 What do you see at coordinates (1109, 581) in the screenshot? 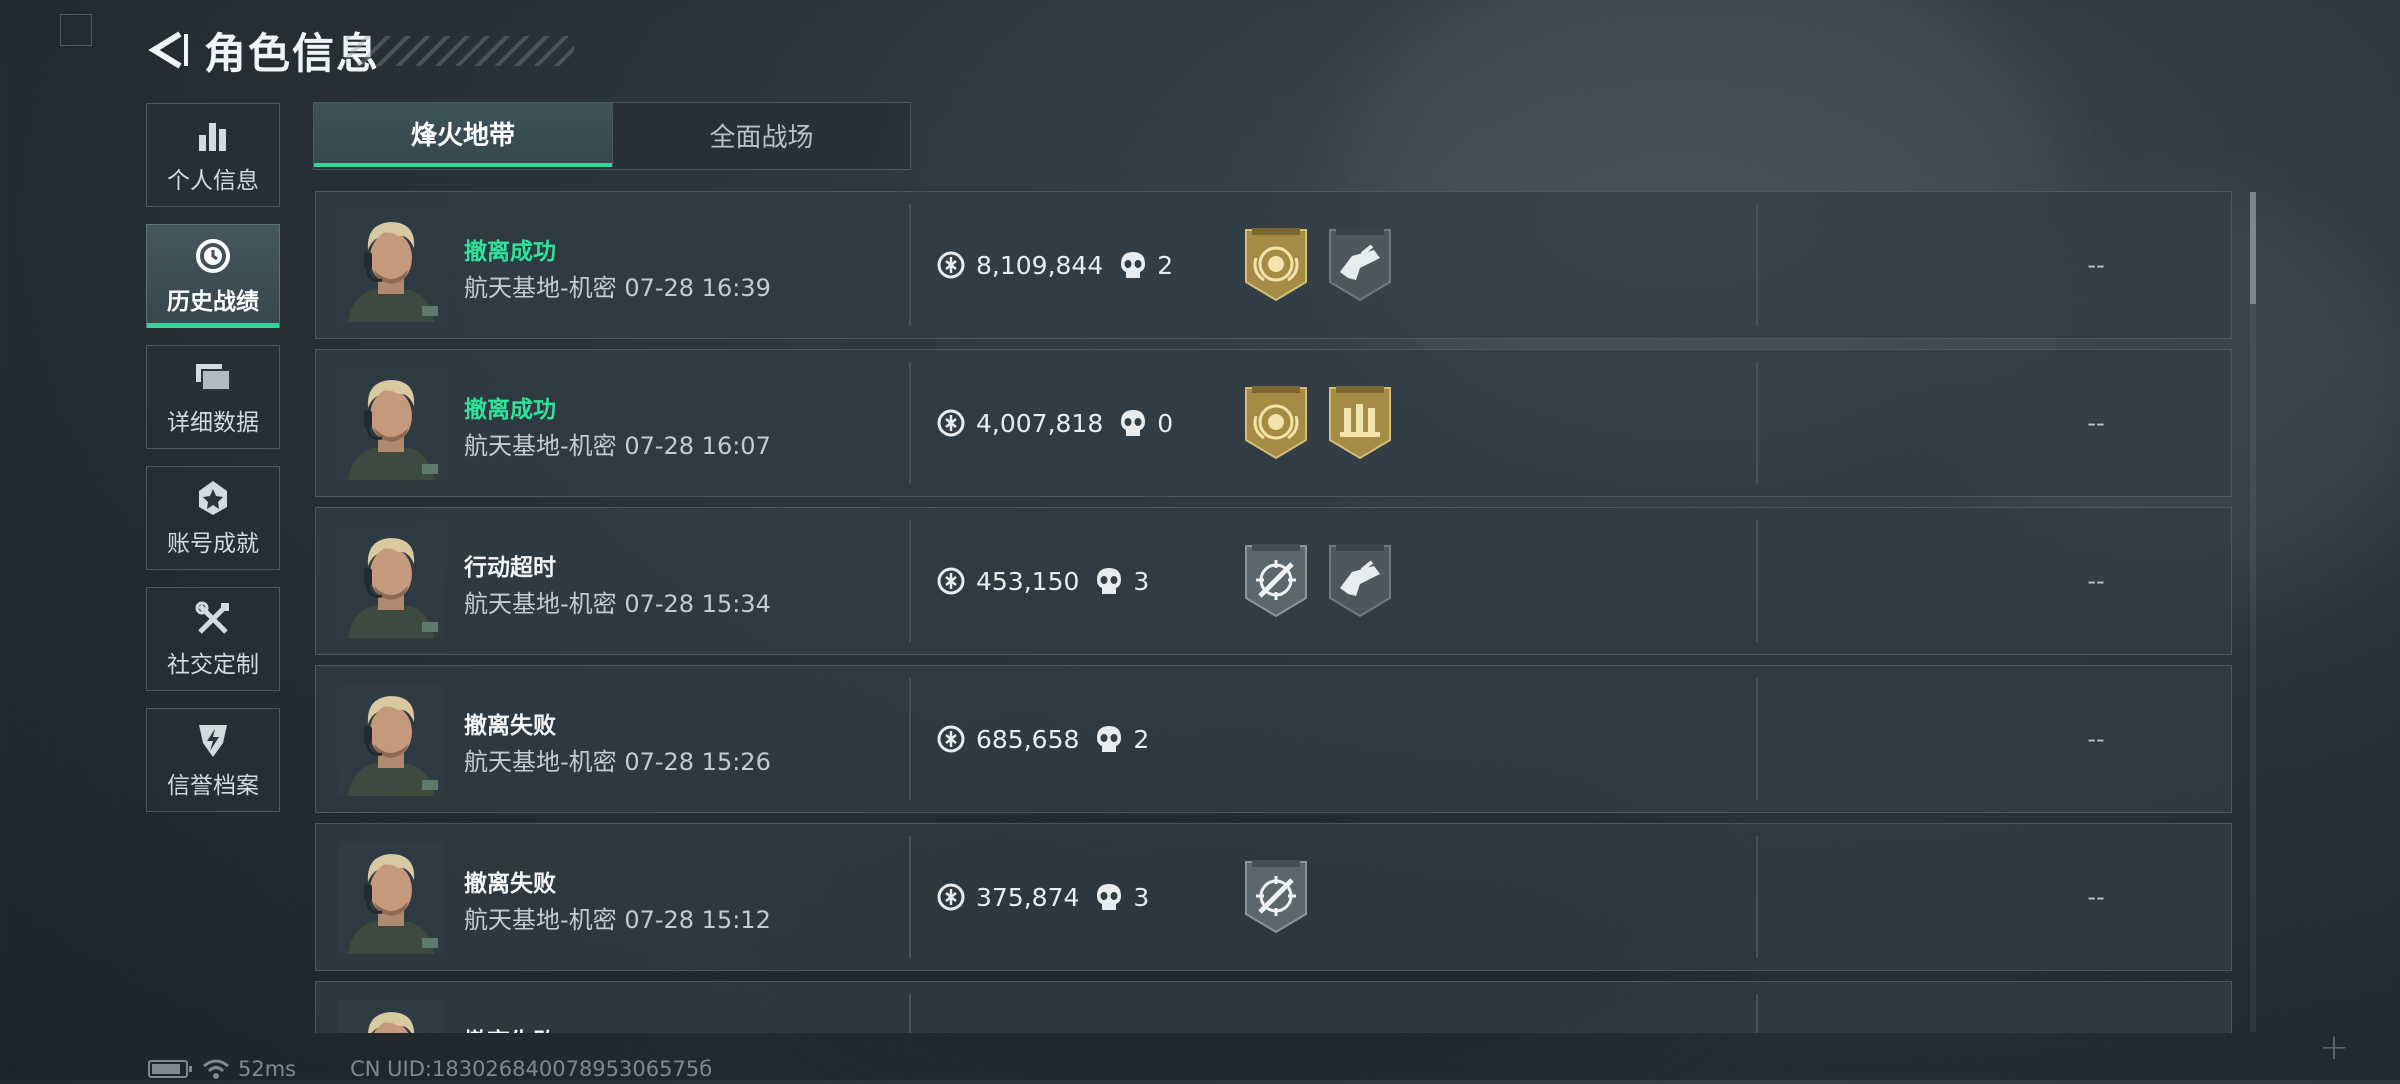
I see `skull-kills-icon` at bounding box center [1109, 581].